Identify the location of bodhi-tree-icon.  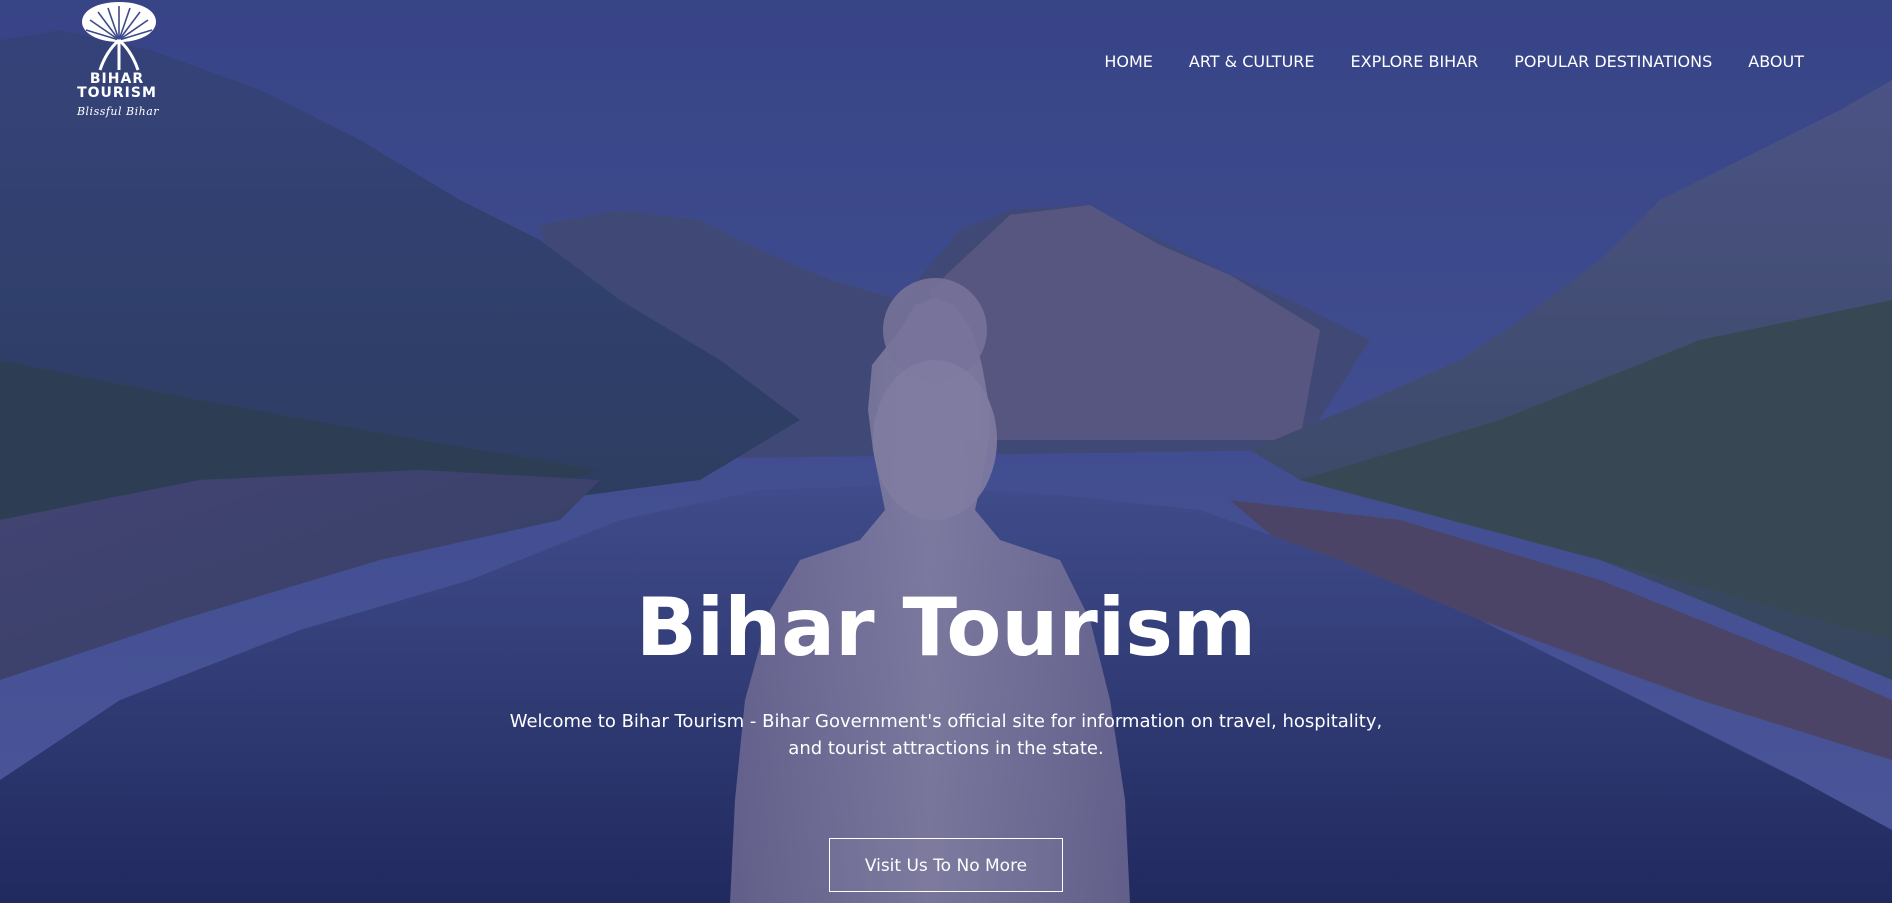
(119, 36).